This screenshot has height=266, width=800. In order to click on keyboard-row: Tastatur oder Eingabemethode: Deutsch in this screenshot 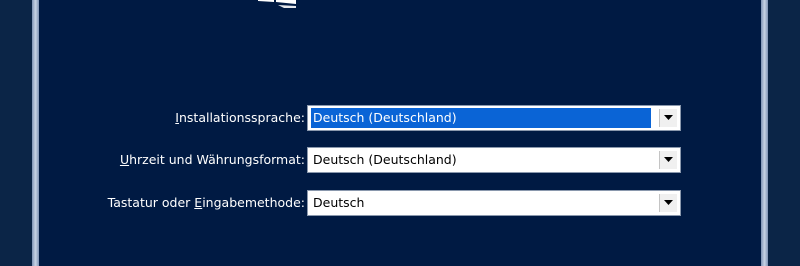, I will do `click(400, 203)`.